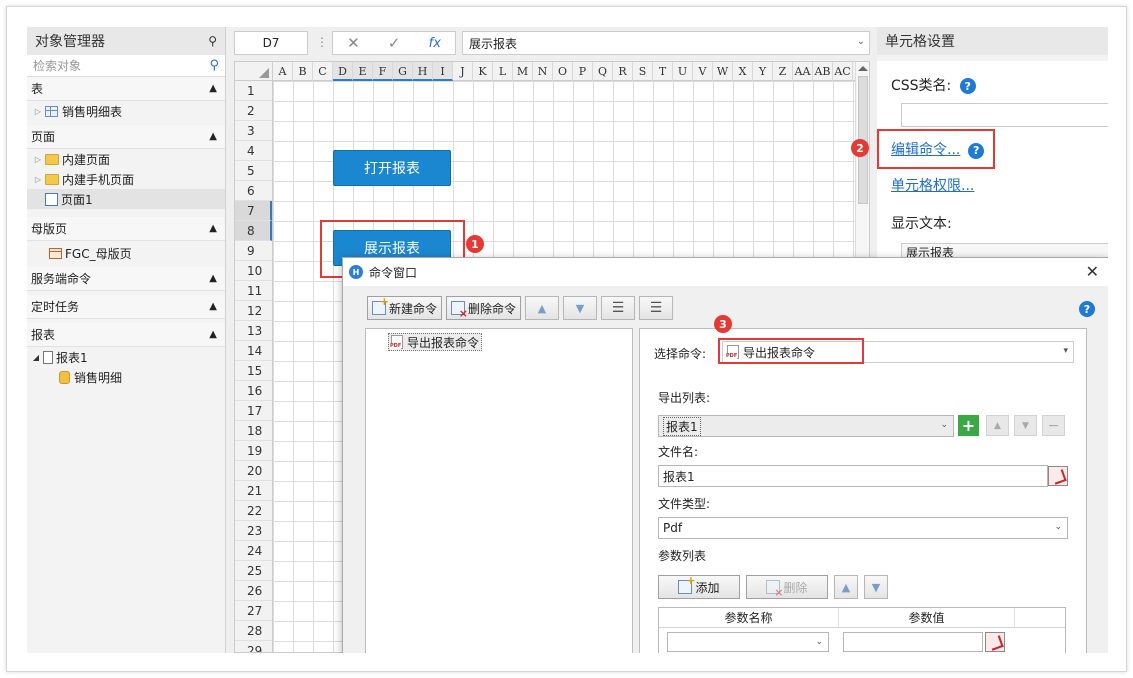 This screenshot has height=678, width=1133. I want to click on command-list-item: 导出报表命令, so click(435, 342).